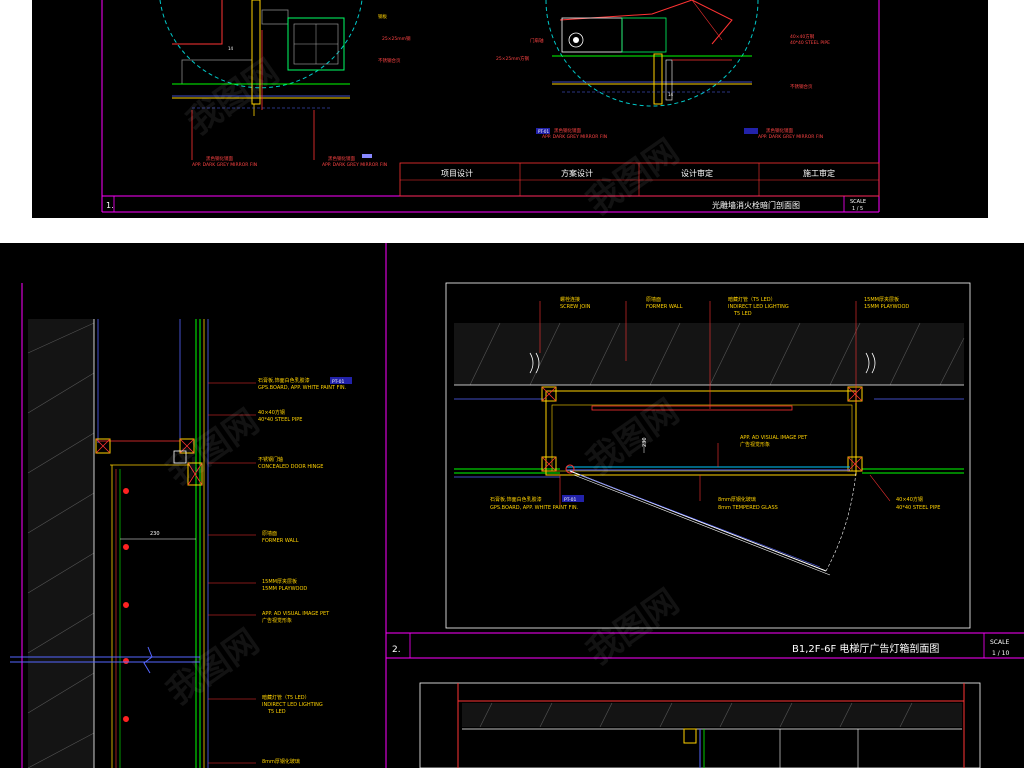 The width and height of the screenshot is (1024, 768). I want to click on right-mid-note-cn: APP. AD VISUAL IMAGE PET, so click(774, 438).